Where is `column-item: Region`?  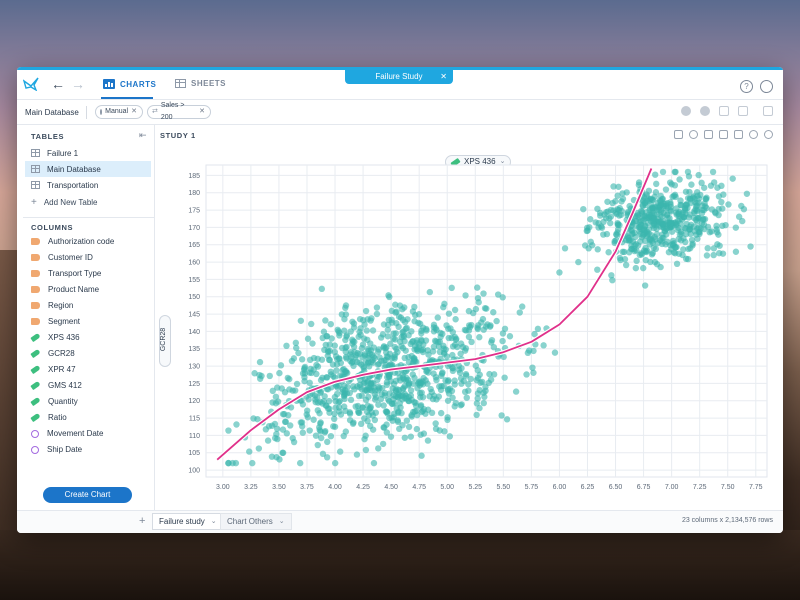 column-item: Region is located at coordinates (52, 305).